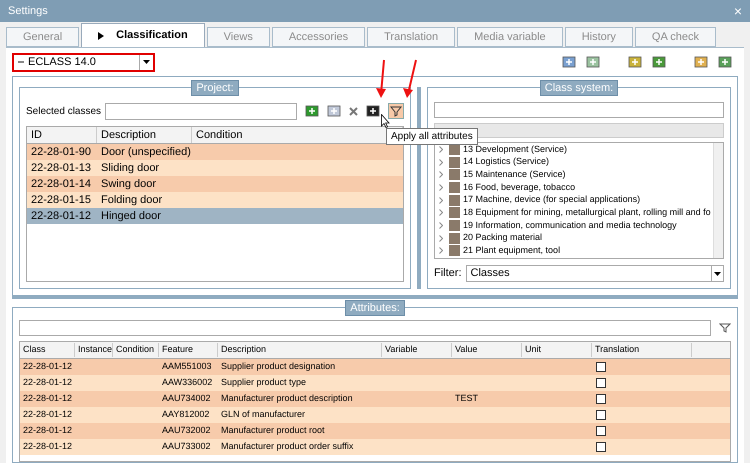 This screenshot has width=750, height=463. Describe the element at coordinates (570, 225) in the screenshot. I see `tree-item: 19 Information, communication and media technology` at that location.